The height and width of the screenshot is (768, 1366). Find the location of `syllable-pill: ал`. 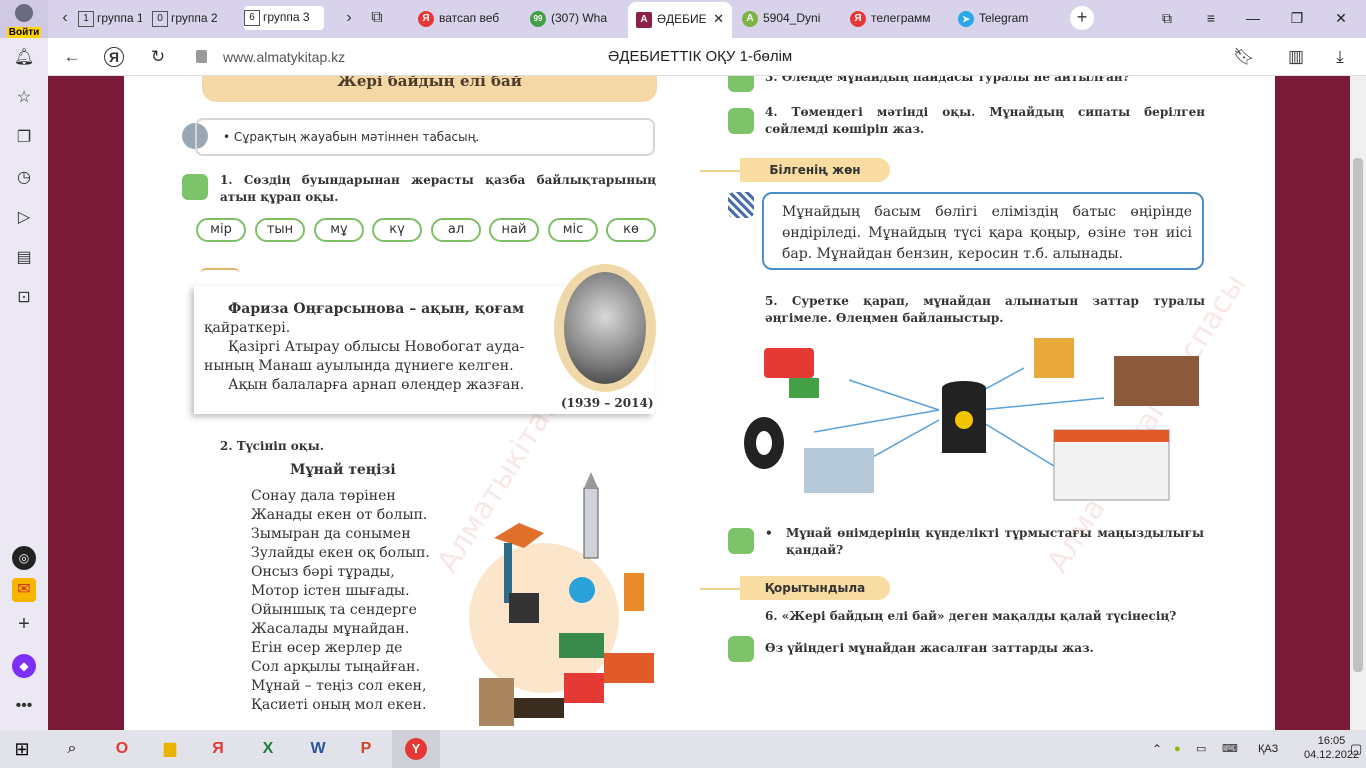

syllable-pill: ал is located at coordinates (456, 230).